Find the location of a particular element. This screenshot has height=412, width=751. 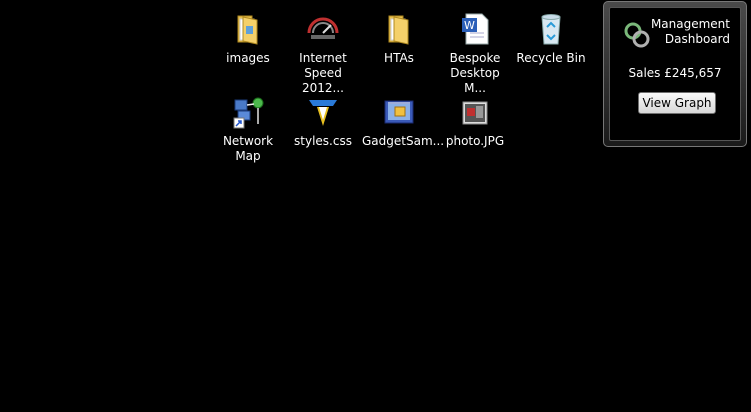

icon-label: images is located at coordinates (248, 58).